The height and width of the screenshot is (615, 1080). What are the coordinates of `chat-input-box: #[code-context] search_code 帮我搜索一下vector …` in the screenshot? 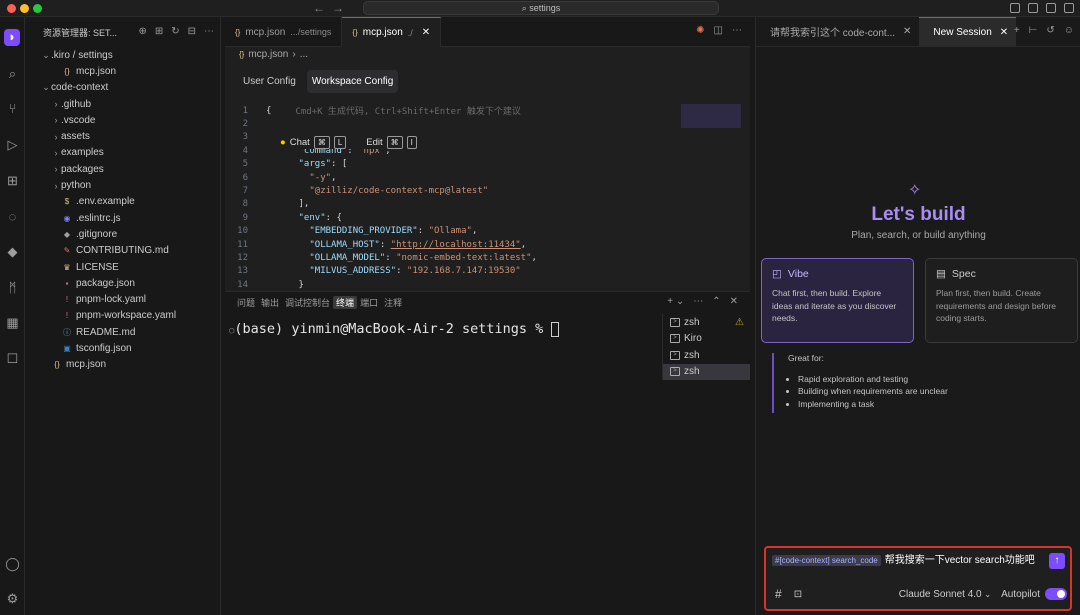 It's located at (918, 578).